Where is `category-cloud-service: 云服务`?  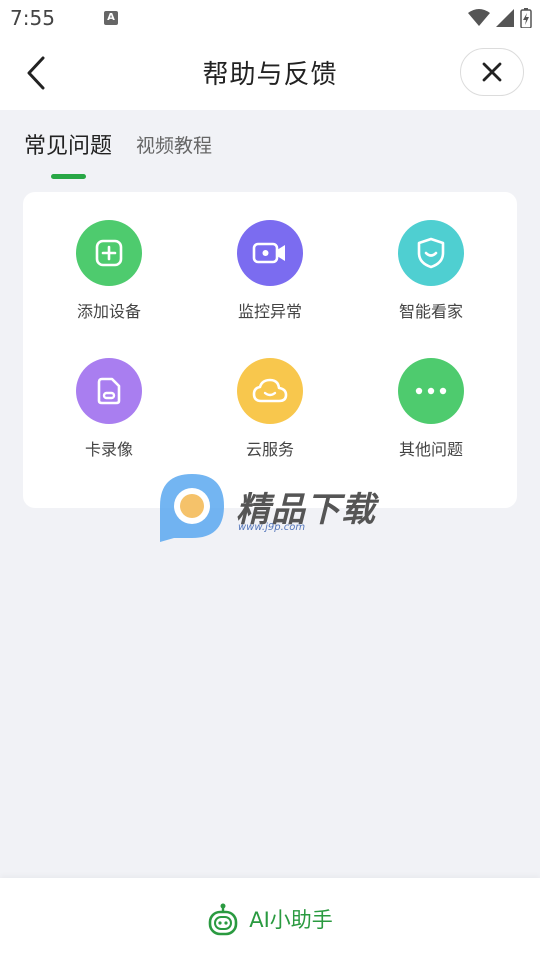 category-cloud-service: 云服务 is located at coordinates (270, 418).